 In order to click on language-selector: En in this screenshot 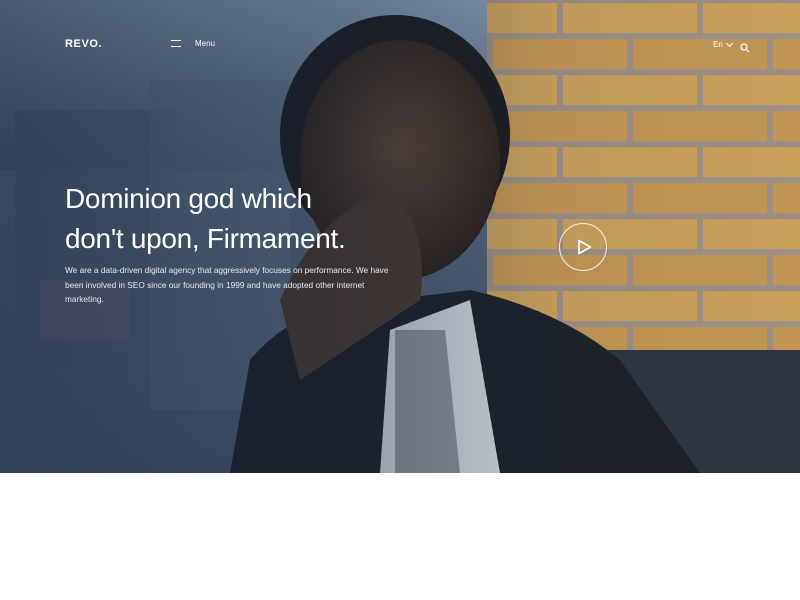, I will do `click(723, 44)`.